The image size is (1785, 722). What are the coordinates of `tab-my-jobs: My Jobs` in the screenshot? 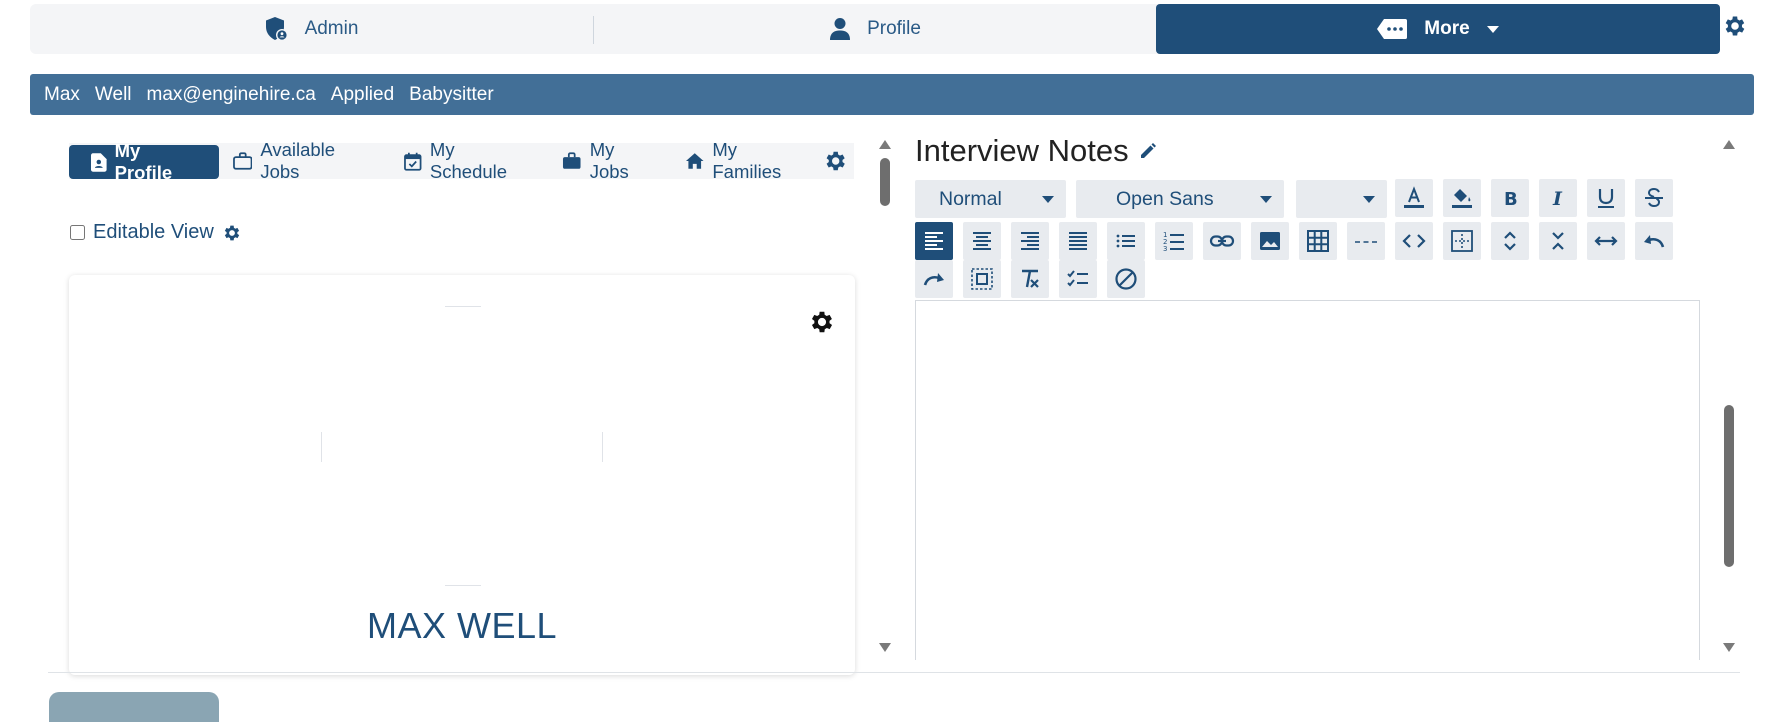 It's located at (609, 160).